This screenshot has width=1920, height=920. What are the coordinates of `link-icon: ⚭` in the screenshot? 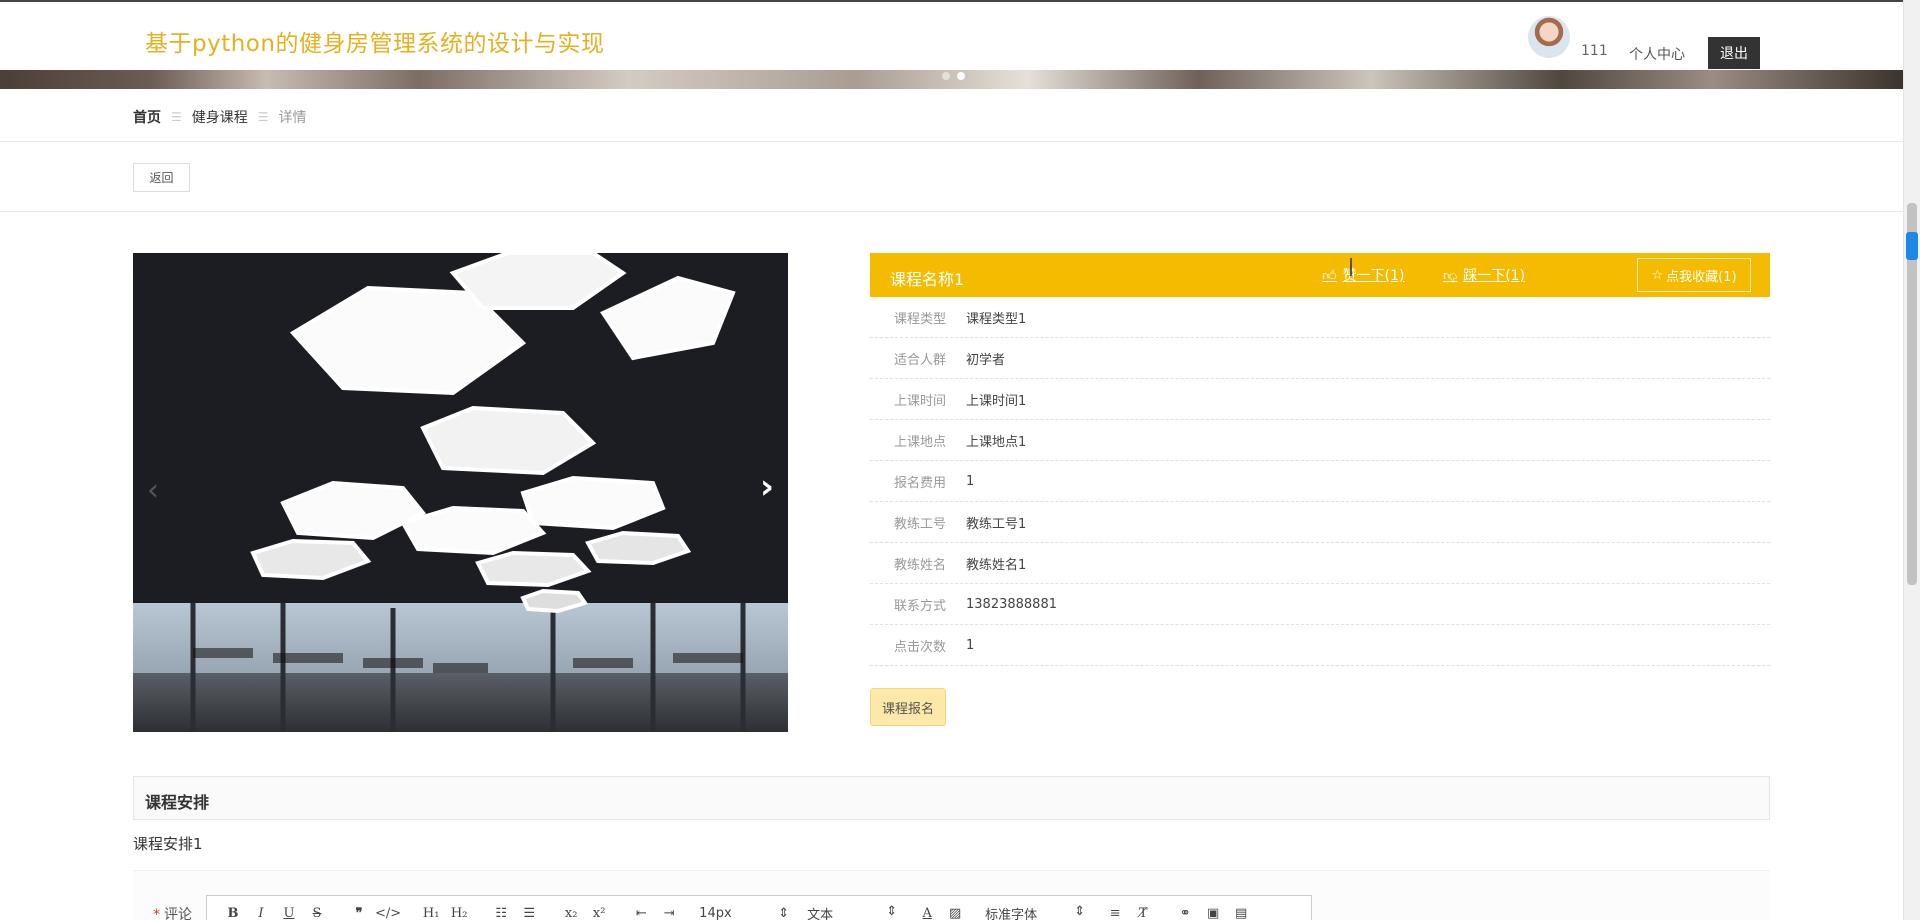 It's located at (1185, 913).